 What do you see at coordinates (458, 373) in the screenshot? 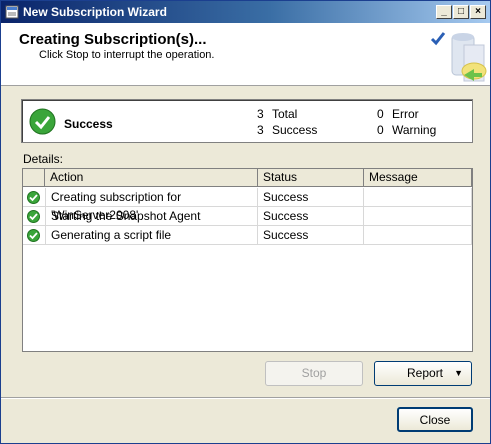
I see `dropdown-arrow-icon: ▼` at bounding box center [458, 373].